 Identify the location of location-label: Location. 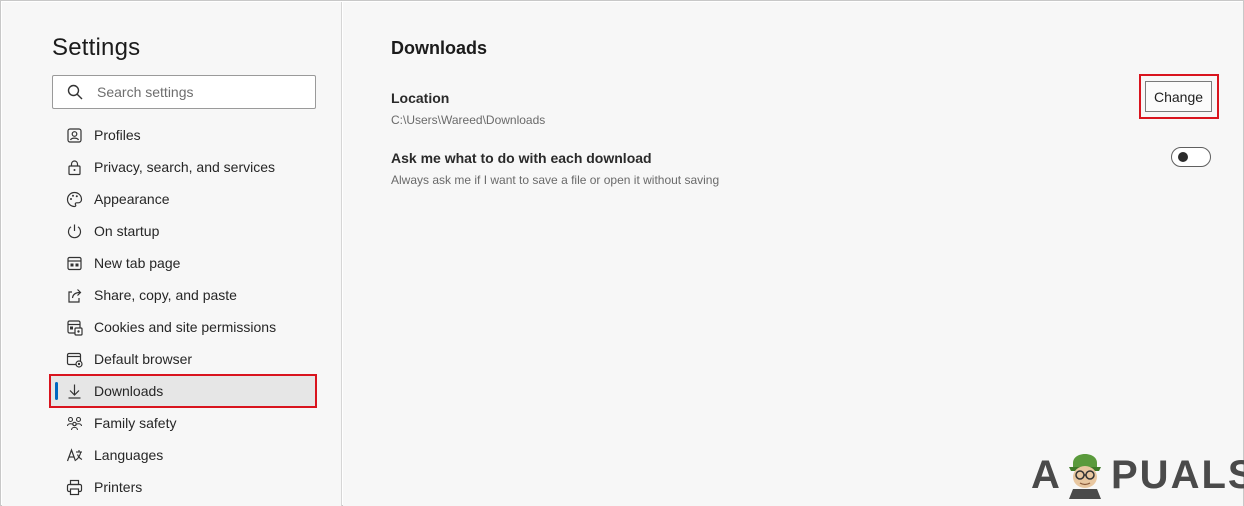
(420, 98).